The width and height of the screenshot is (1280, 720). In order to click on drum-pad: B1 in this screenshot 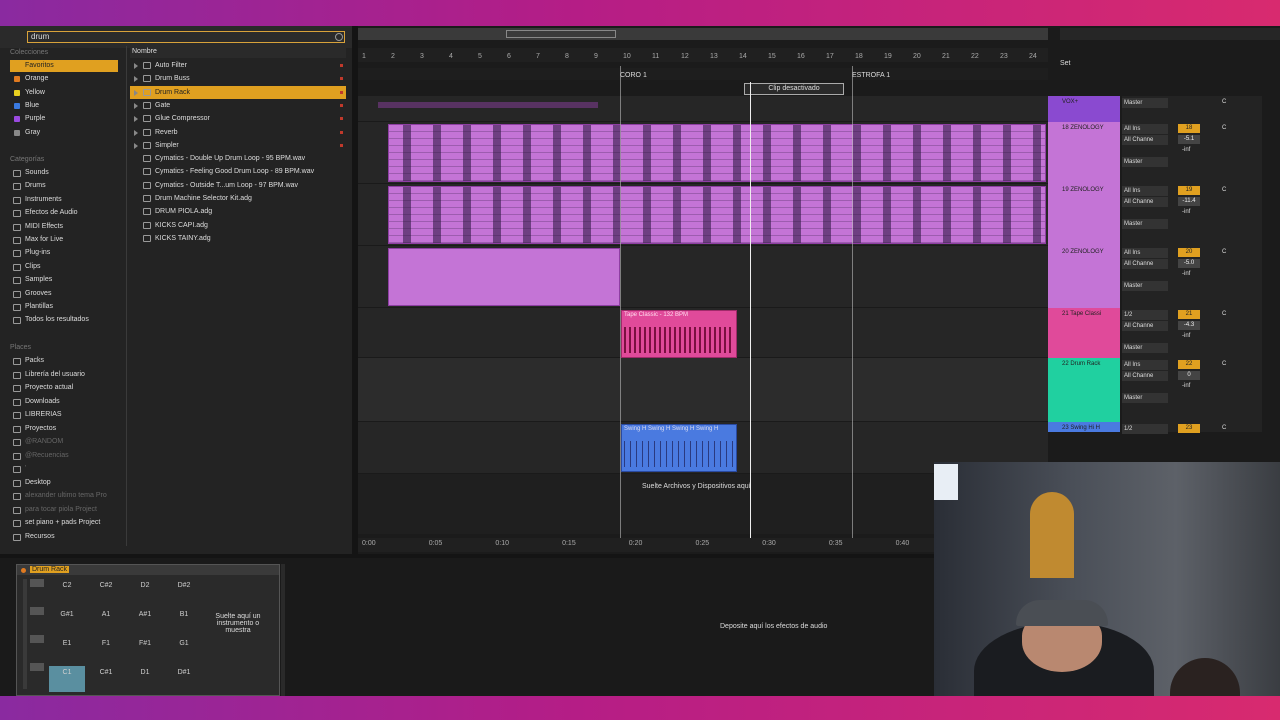, I will do `click(184, 621)`.